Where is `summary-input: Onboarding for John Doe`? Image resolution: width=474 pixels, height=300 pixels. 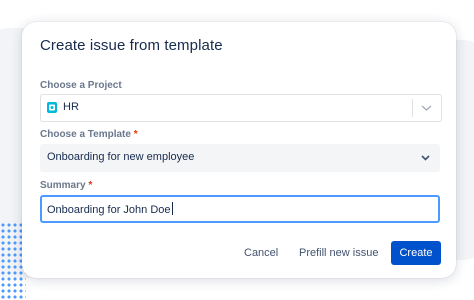 summary-input: Onboarding for John Doe is located at coordinates (240, 209).